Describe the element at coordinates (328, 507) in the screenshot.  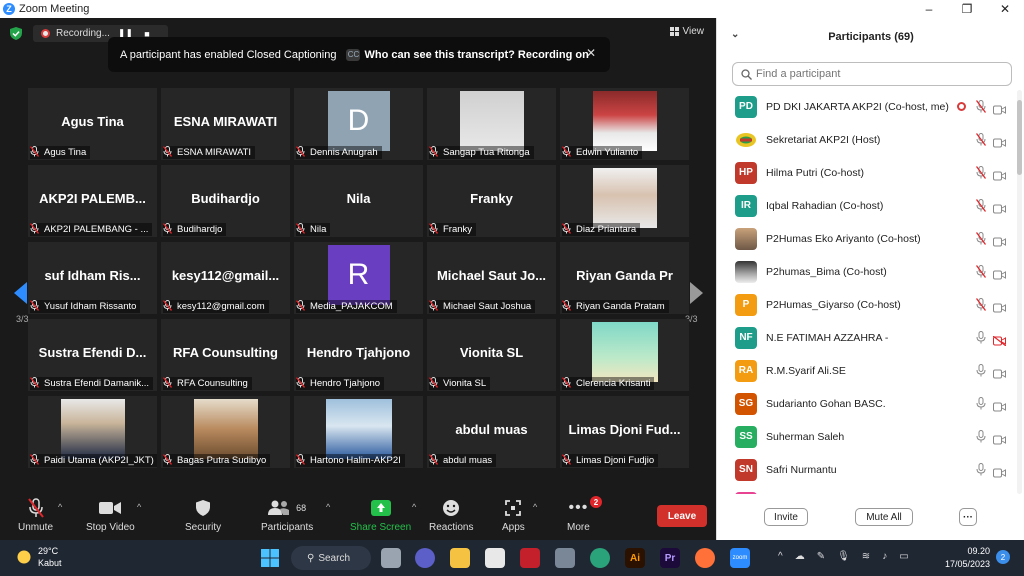
I see `participants-chevron-icon: ^` at that location.